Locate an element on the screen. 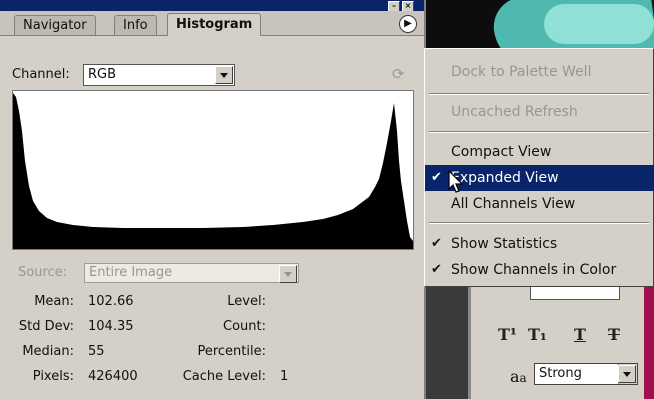 Image resolution: width=654 pixels, height=399 pixels. menu-item-show-channels-in-color: ✔ Show Channels in Color is located at coordinates (539, 270).